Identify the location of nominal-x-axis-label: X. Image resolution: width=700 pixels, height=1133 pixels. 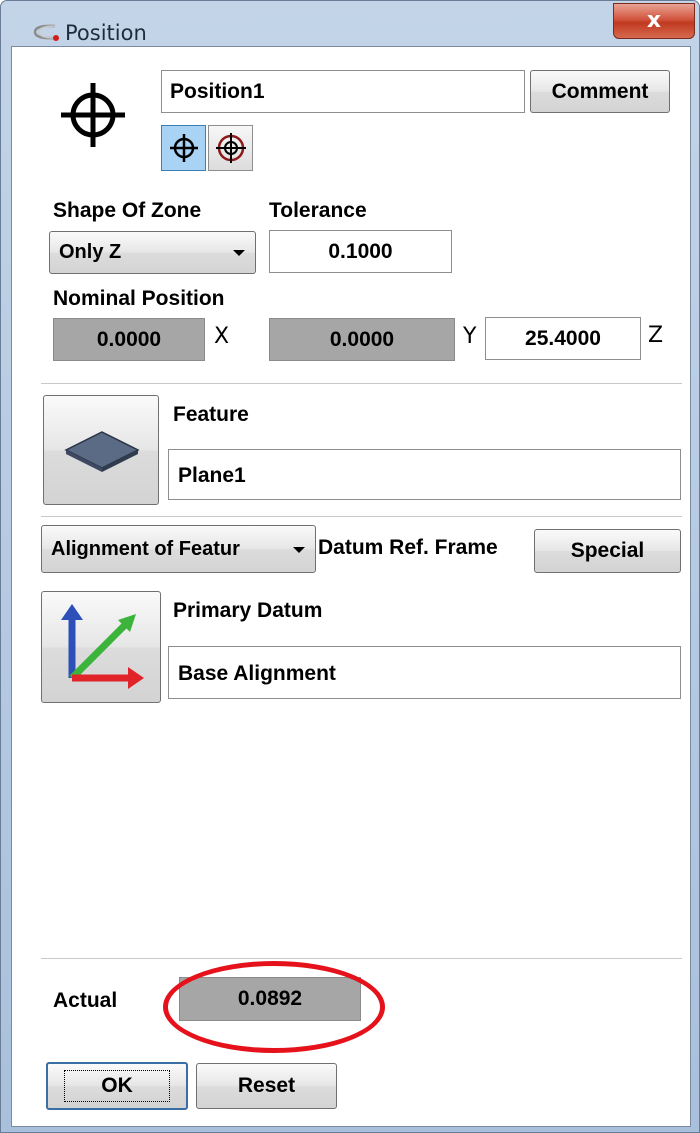
(222, 336).